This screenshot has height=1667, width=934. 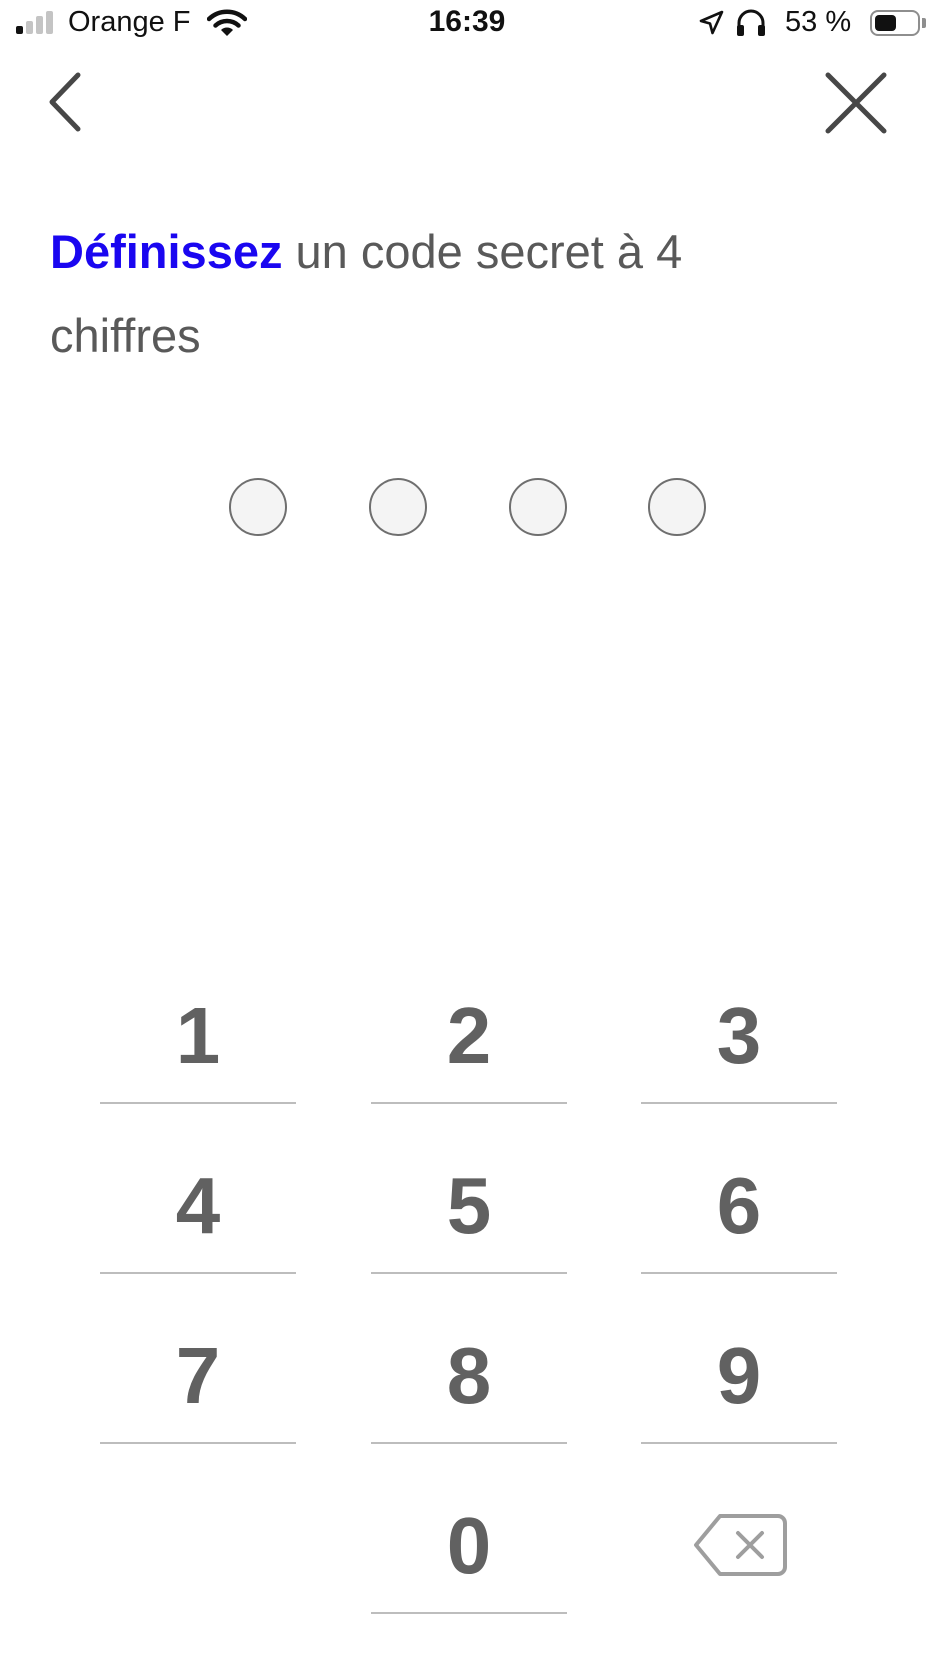 I want to click on backspace-icon, so click(x=740, y=1545).